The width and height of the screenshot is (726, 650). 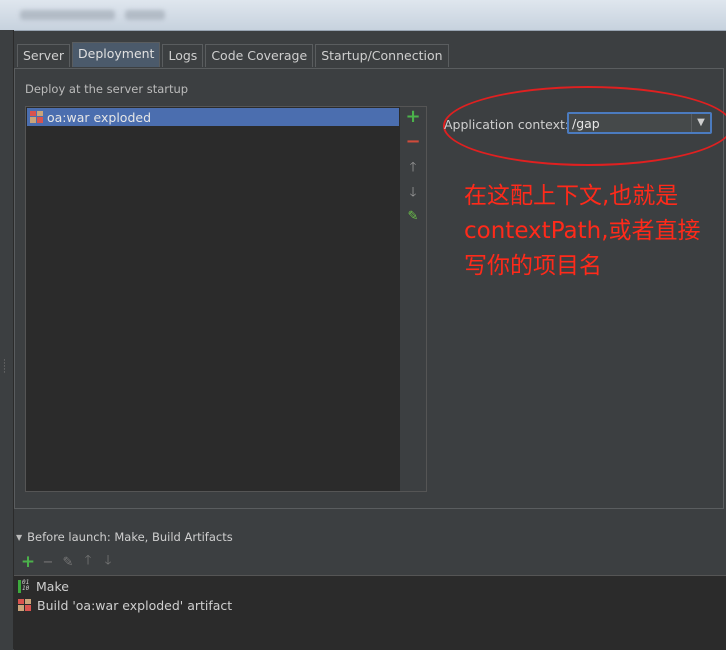 I want to click on tab-code-coverage: Code Coverage, so click(x=259, y=55).